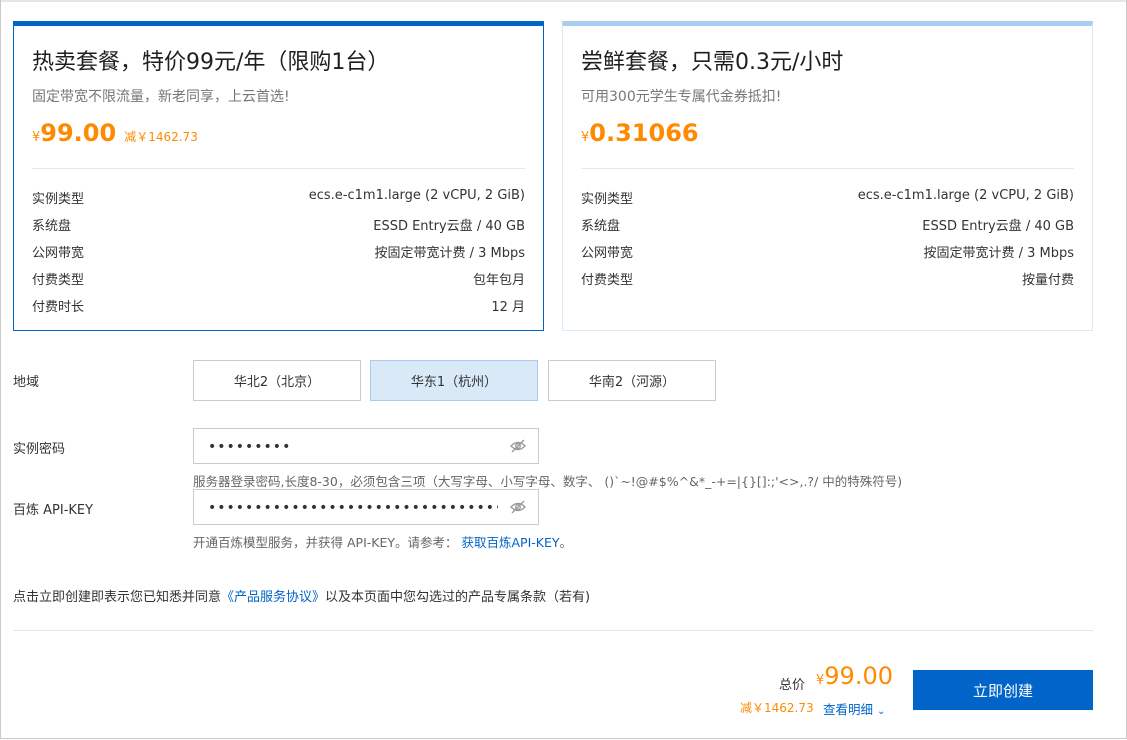  I want to click on plan-price: ¥0.31066, so click(640, 133).